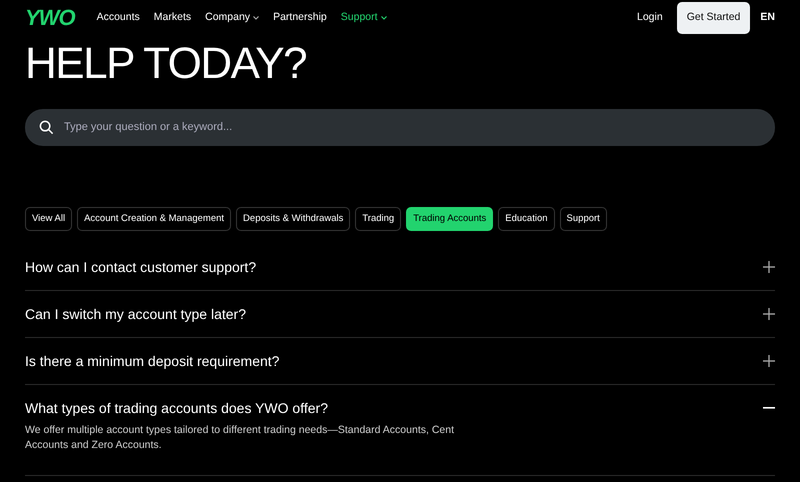  I want to click on logo: YWO, so click(50, 18).